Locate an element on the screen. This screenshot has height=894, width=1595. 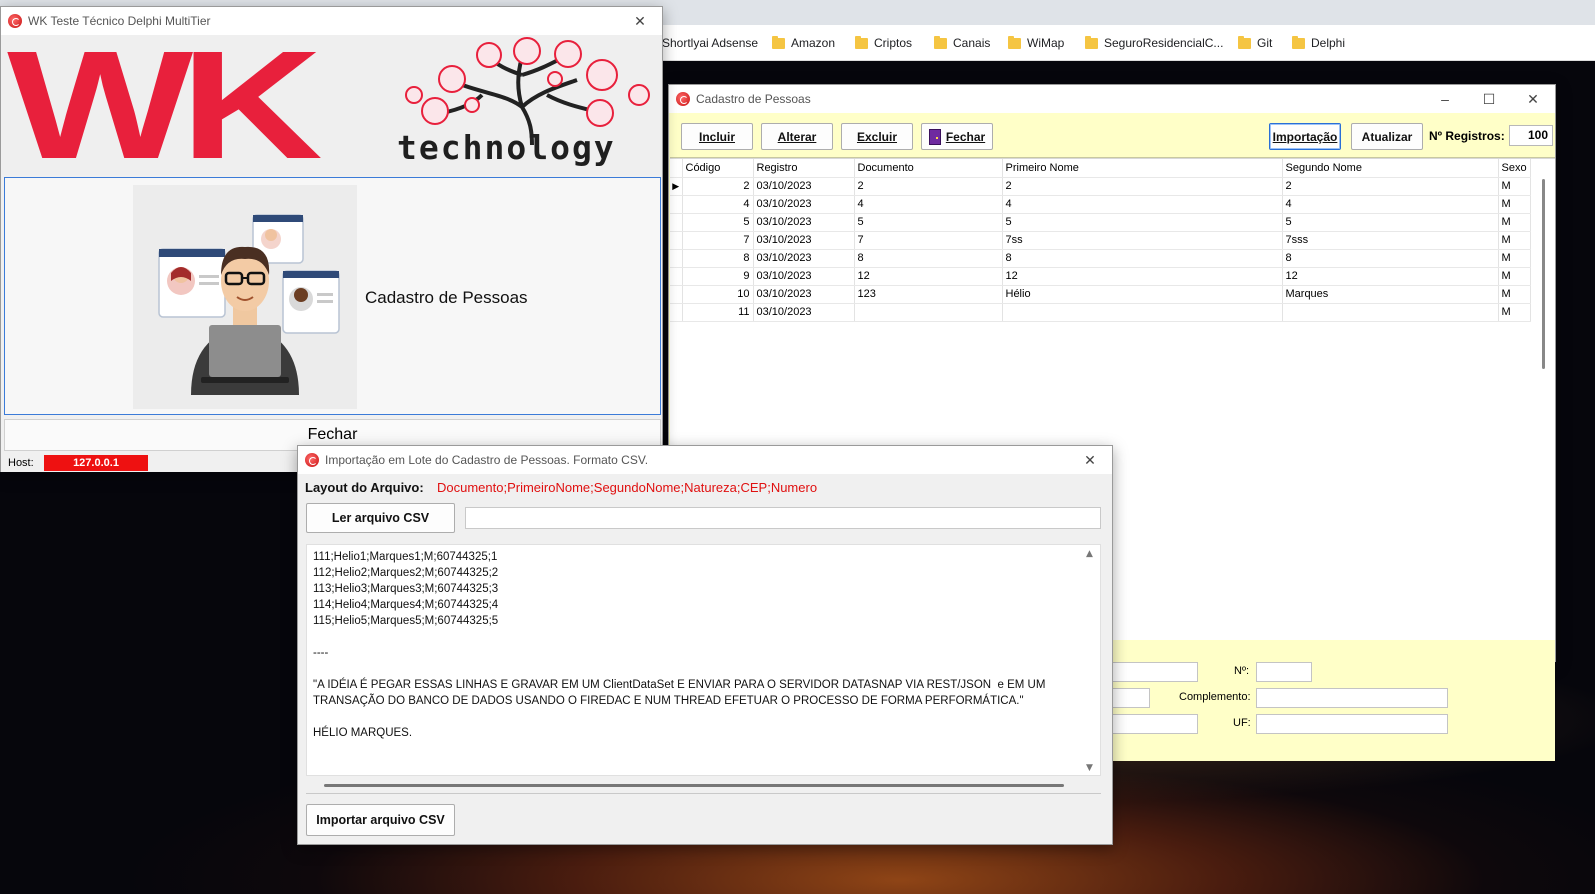
excluir-button: Excluir is located at coordinates (877, 136).